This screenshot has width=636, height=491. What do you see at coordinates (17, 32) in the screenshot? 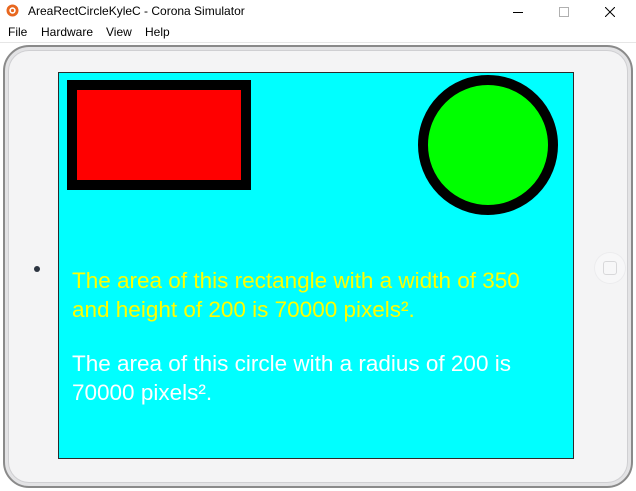
I see `menu-file: File` at bounding box center [17, 32].